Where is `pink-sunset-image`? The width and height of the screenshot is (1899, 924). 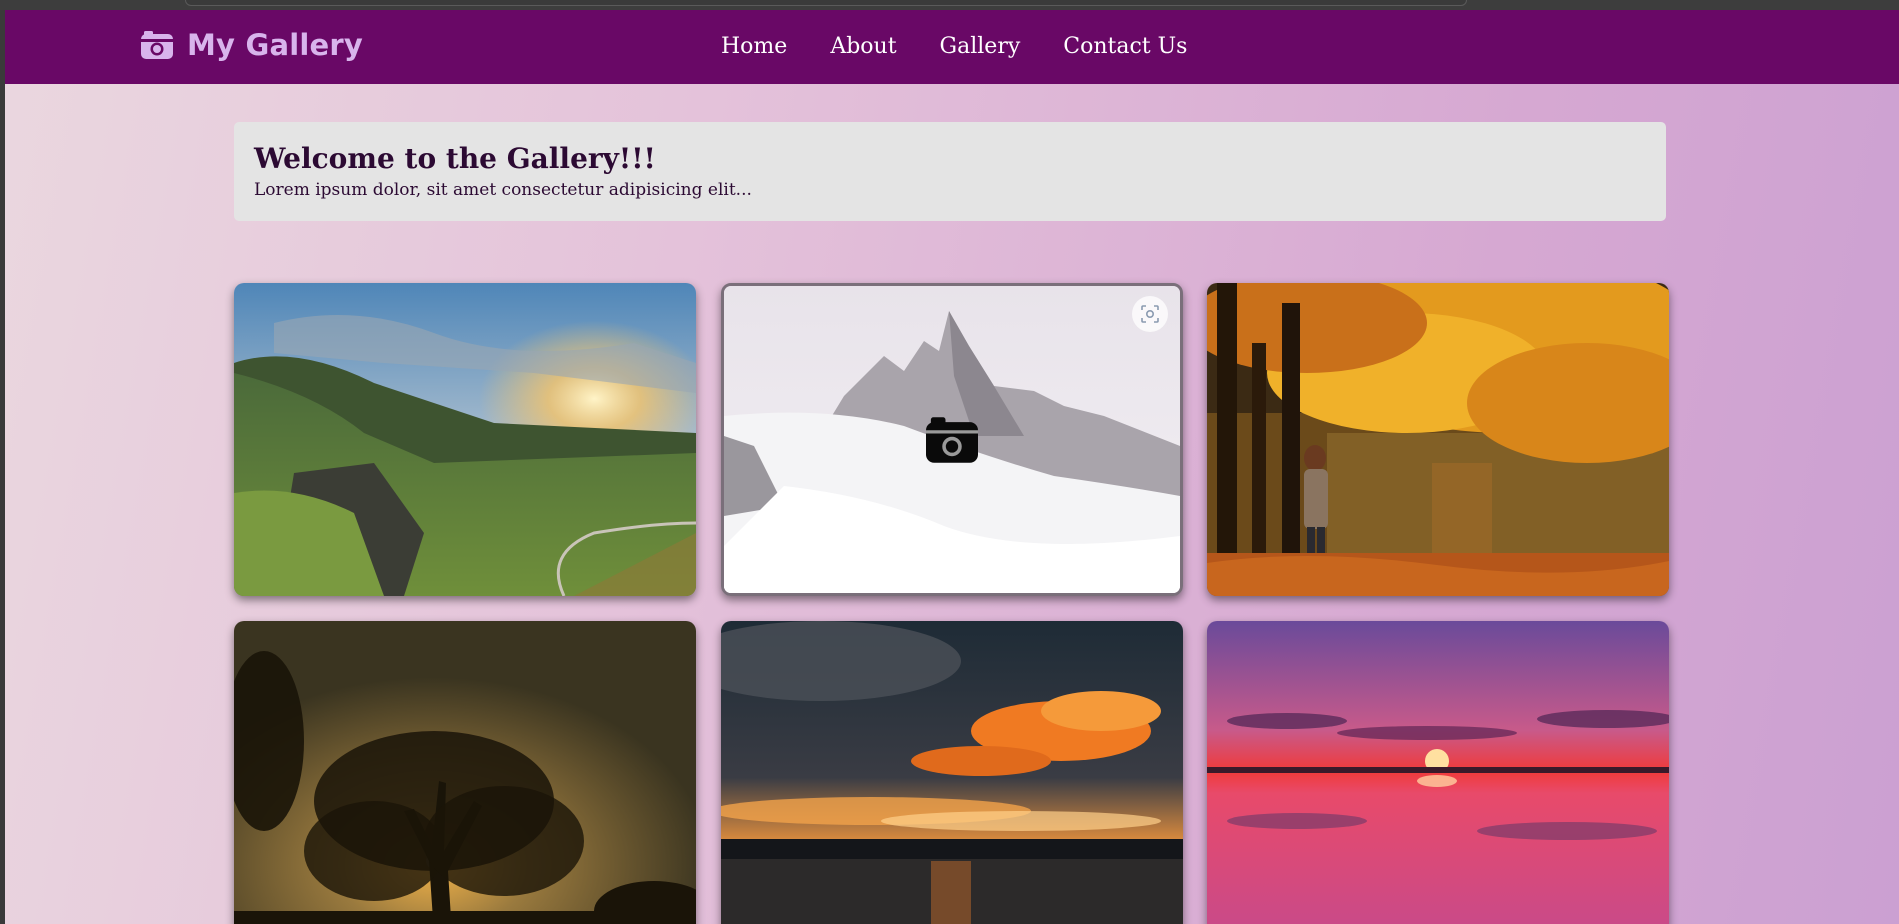
pink-sunset-image is located at coordinates (1438, 772).